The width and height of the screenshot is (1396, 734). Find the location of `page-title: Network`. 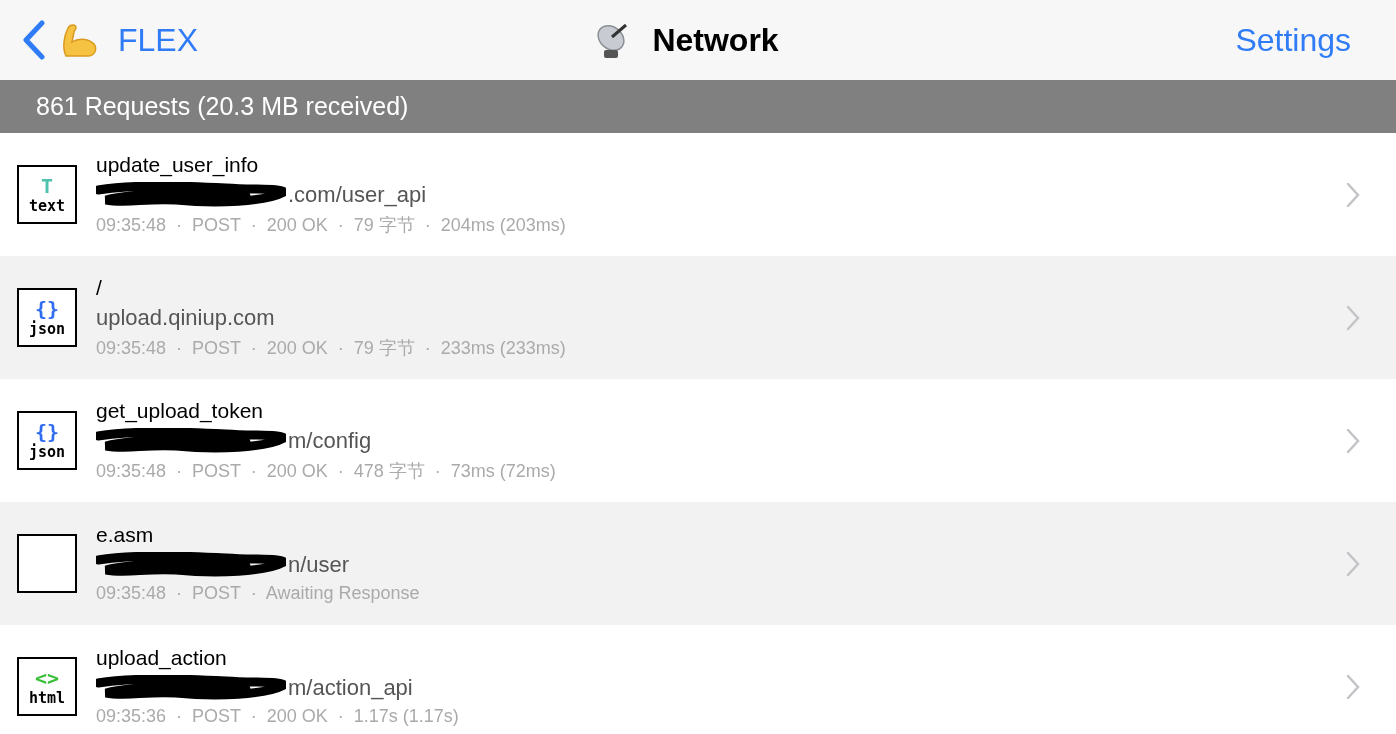

page-title: Network is located at coordinates (715, 40).